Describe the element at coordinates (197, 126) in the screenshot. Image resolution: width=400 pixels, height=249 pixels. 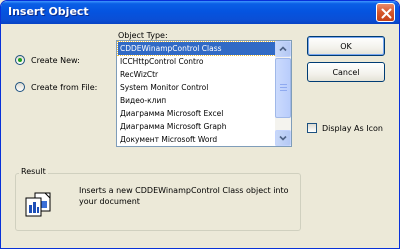
I see `object-type-item: Диаграмма Microsoft Graph` at that location.